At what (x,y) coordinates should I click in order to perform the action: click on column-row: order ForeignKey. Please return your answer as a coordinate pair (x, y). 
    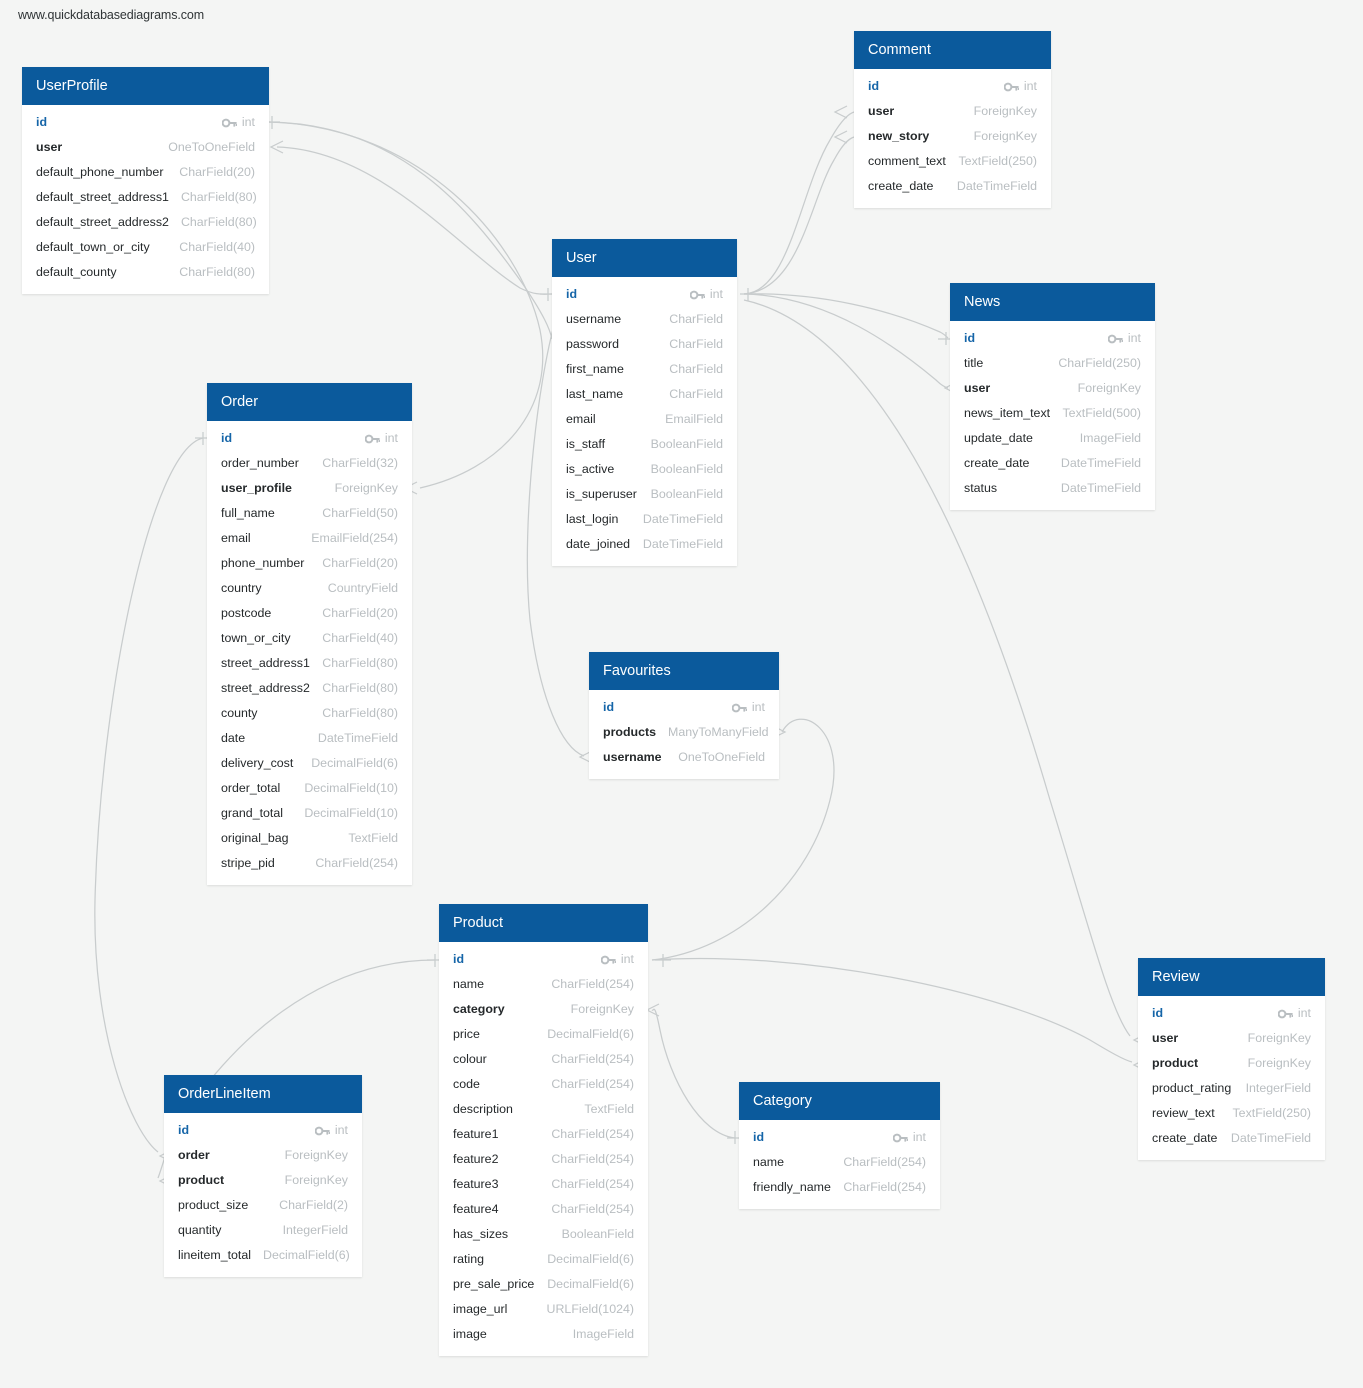
    Looking at the image, I should click on (263, 1155).